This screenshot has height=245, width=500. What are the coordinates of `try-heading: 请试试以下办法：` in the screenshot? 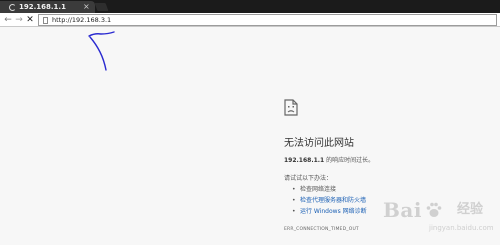 It's located at (308, 178).